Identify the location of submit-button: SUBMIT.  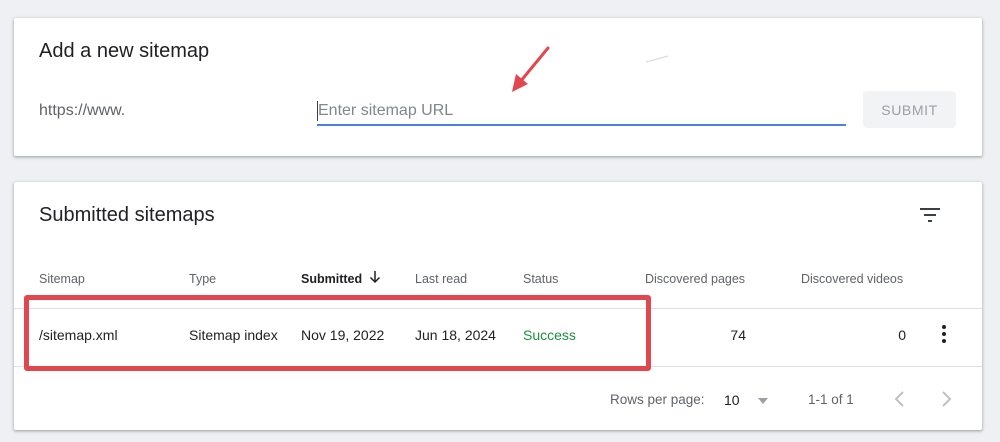
(909, 109).